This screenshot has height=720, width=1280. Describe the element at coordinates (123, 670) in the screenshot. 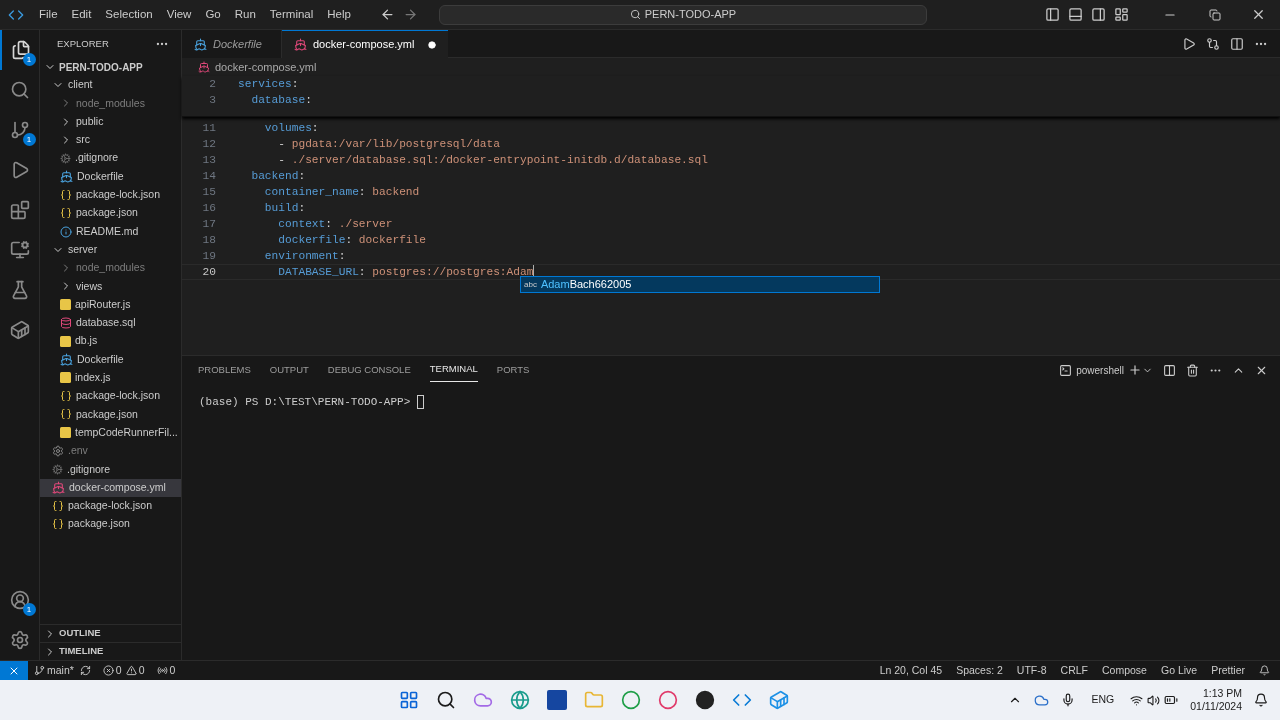

I see `problems-indicator: 0 0` at that location.